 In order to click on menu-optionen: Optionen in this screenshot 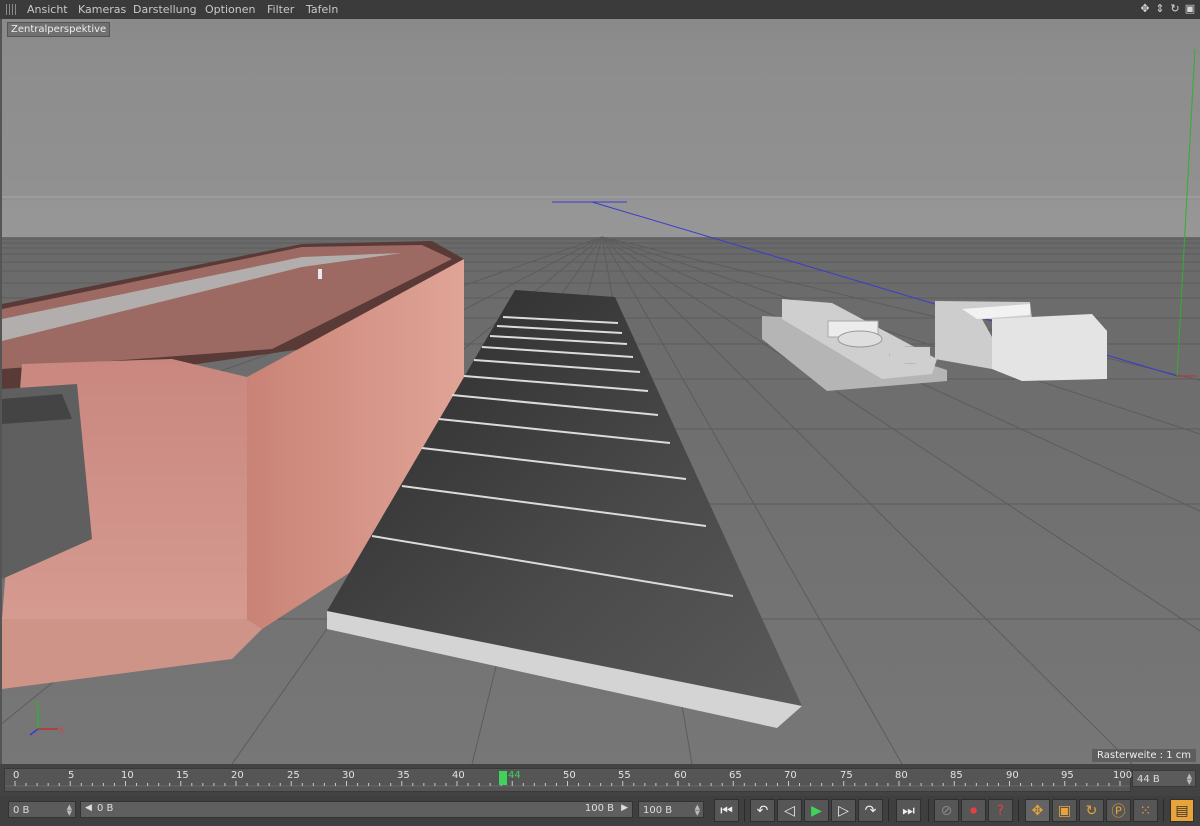, I will do `click(230, 9)`.